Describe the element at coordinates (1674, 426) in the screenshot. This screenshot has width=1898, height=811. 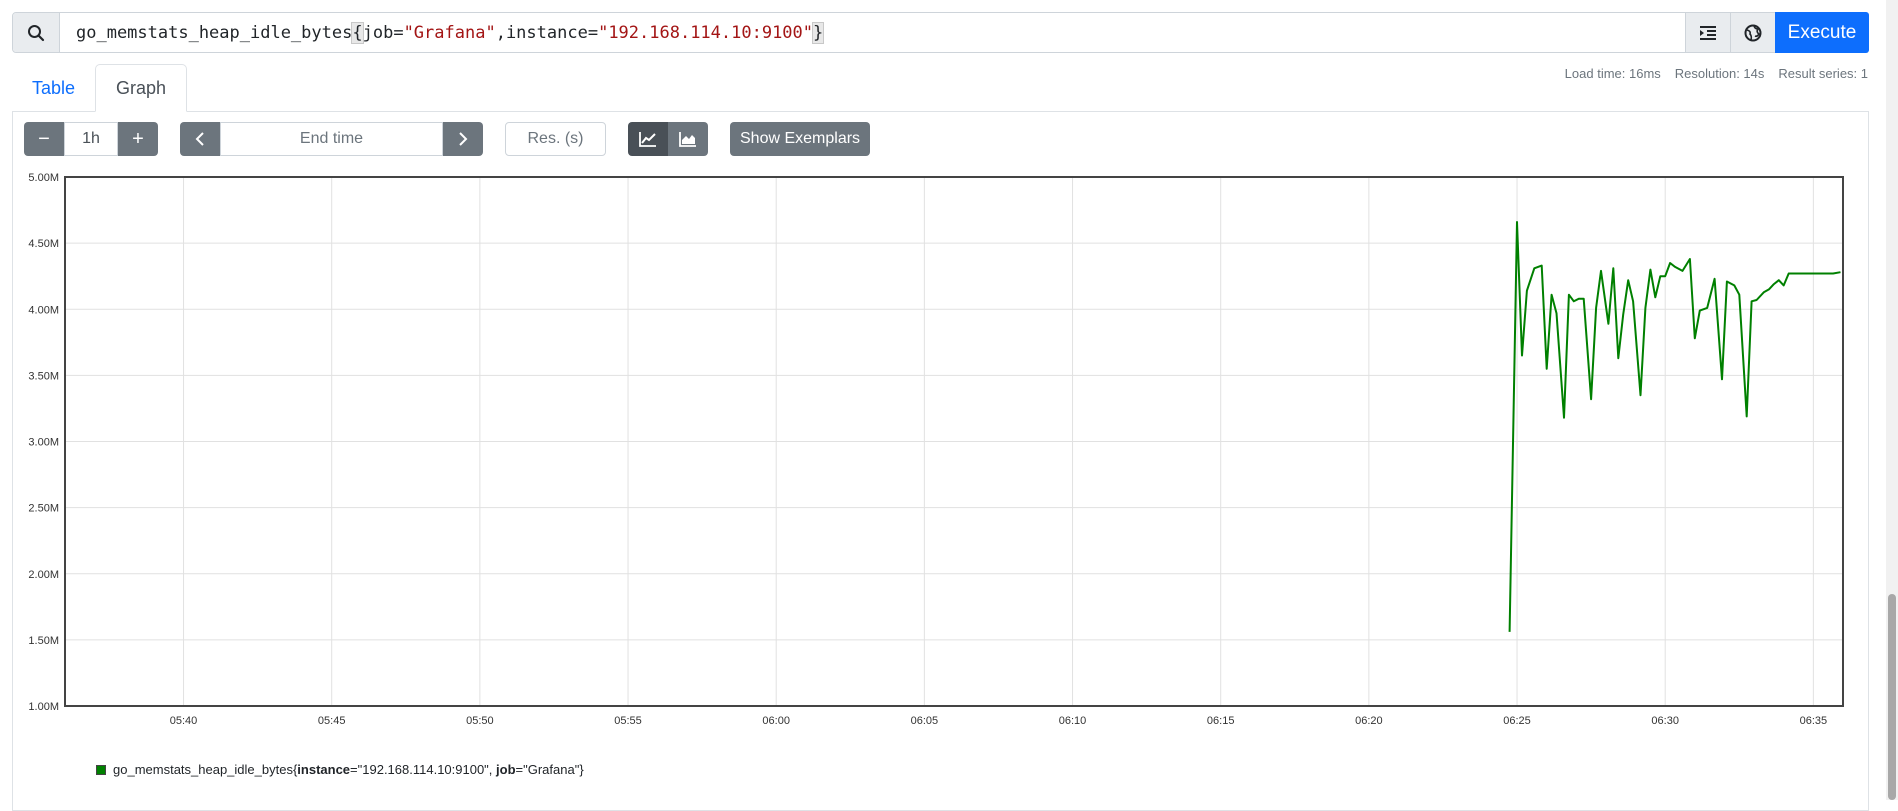
I see `series-line` at that location.